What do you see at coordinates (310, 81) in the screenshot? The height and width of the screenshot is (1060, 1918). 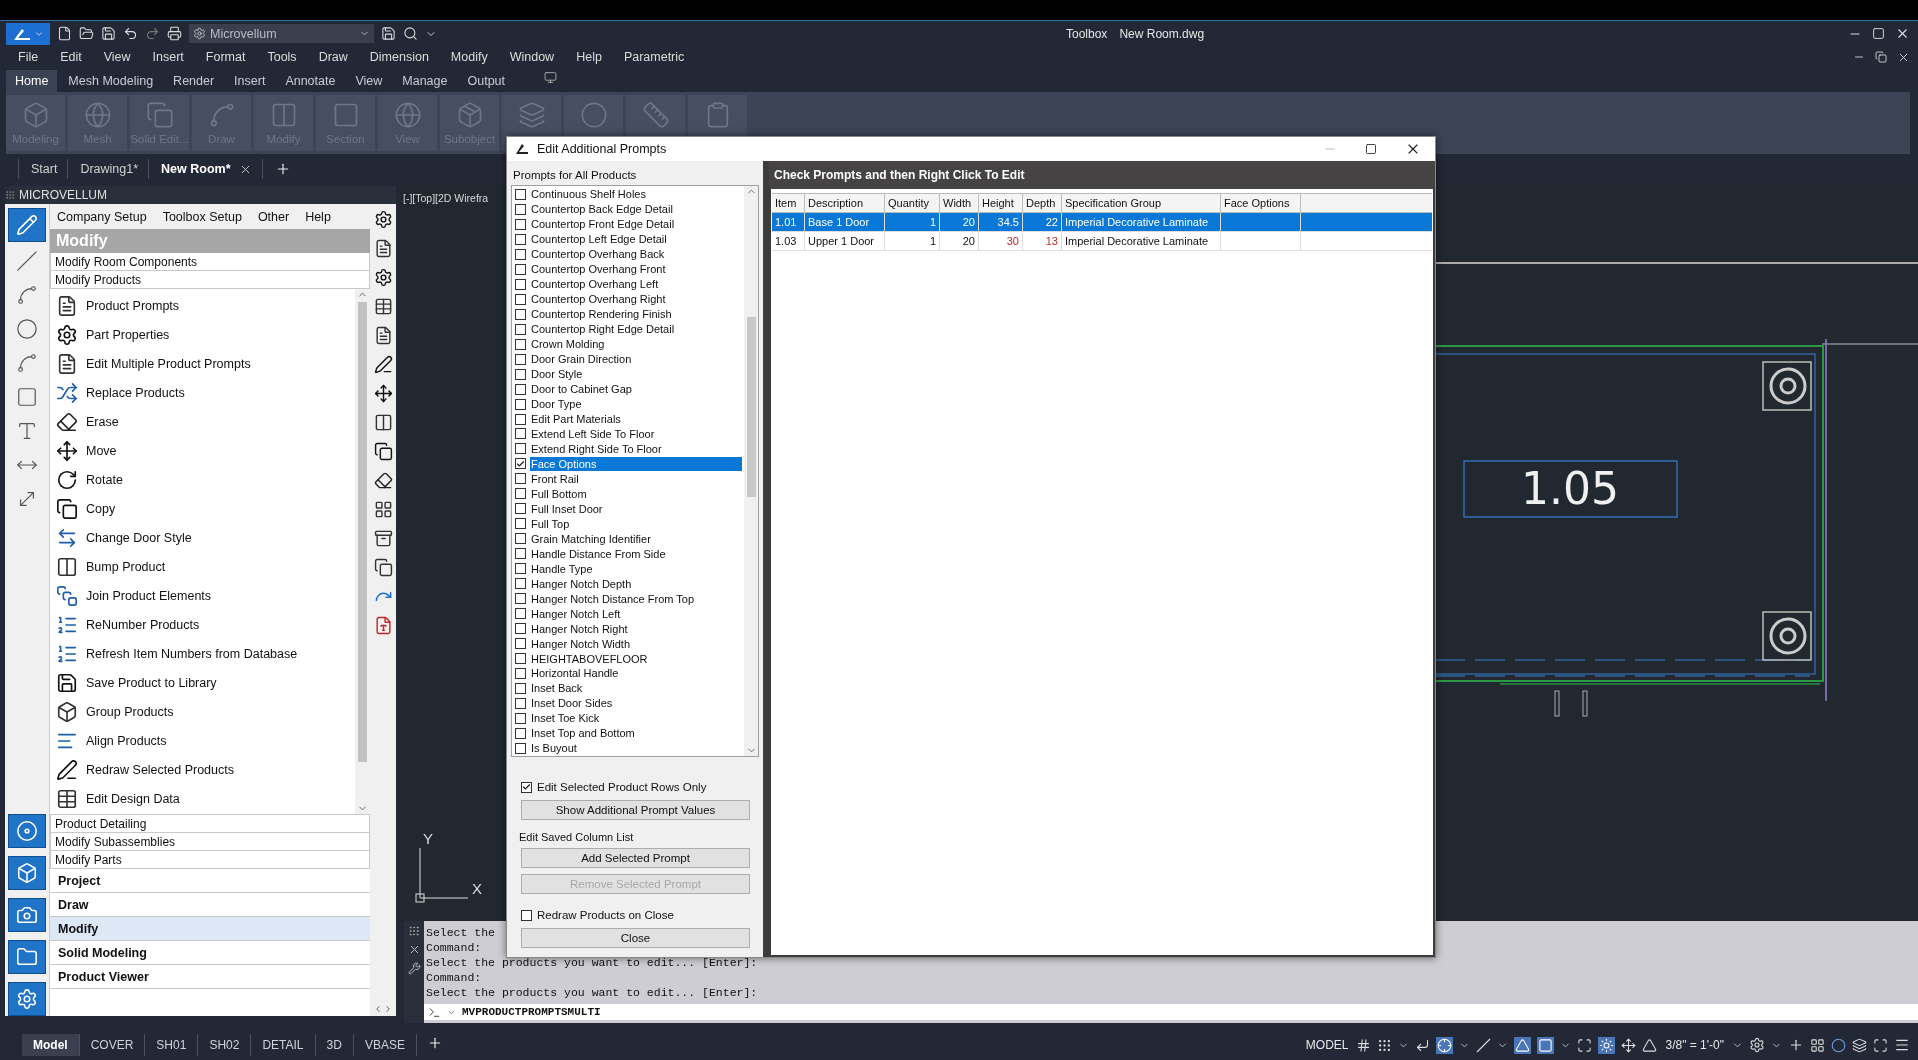 I see `ribbon-tab: Annotate` at bounding box center [310, 81].